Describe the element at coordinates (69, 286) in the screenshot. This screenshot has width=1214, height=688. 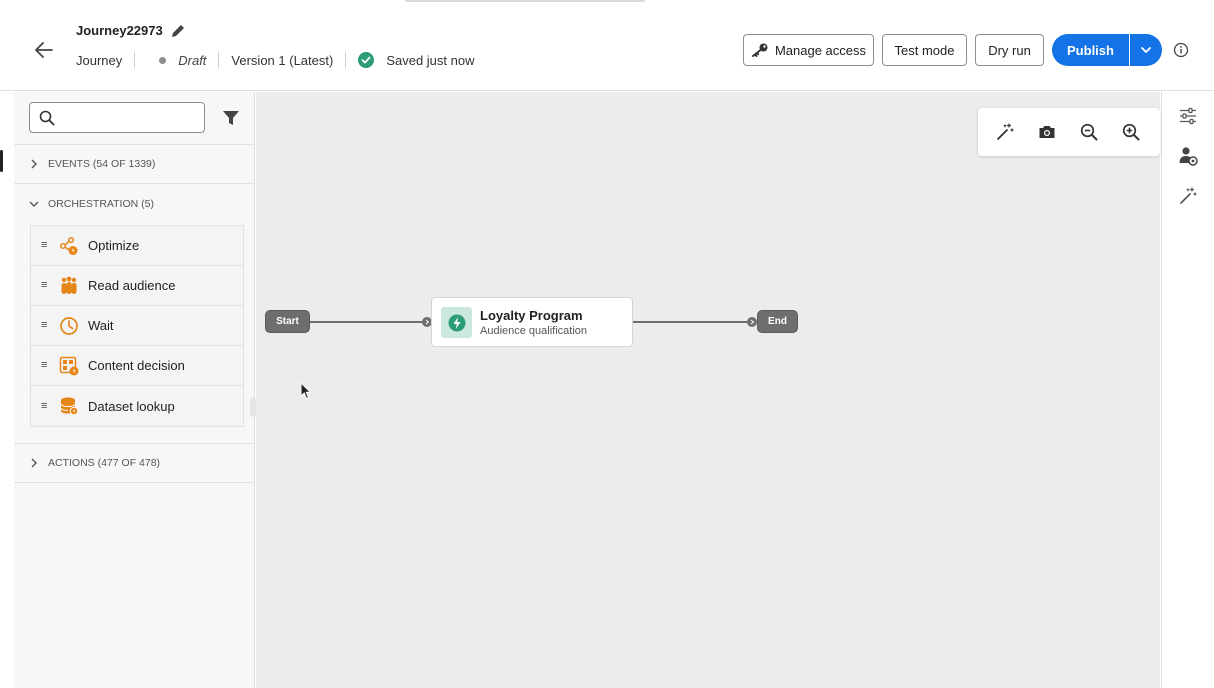
I see `audience-icon` at that location.